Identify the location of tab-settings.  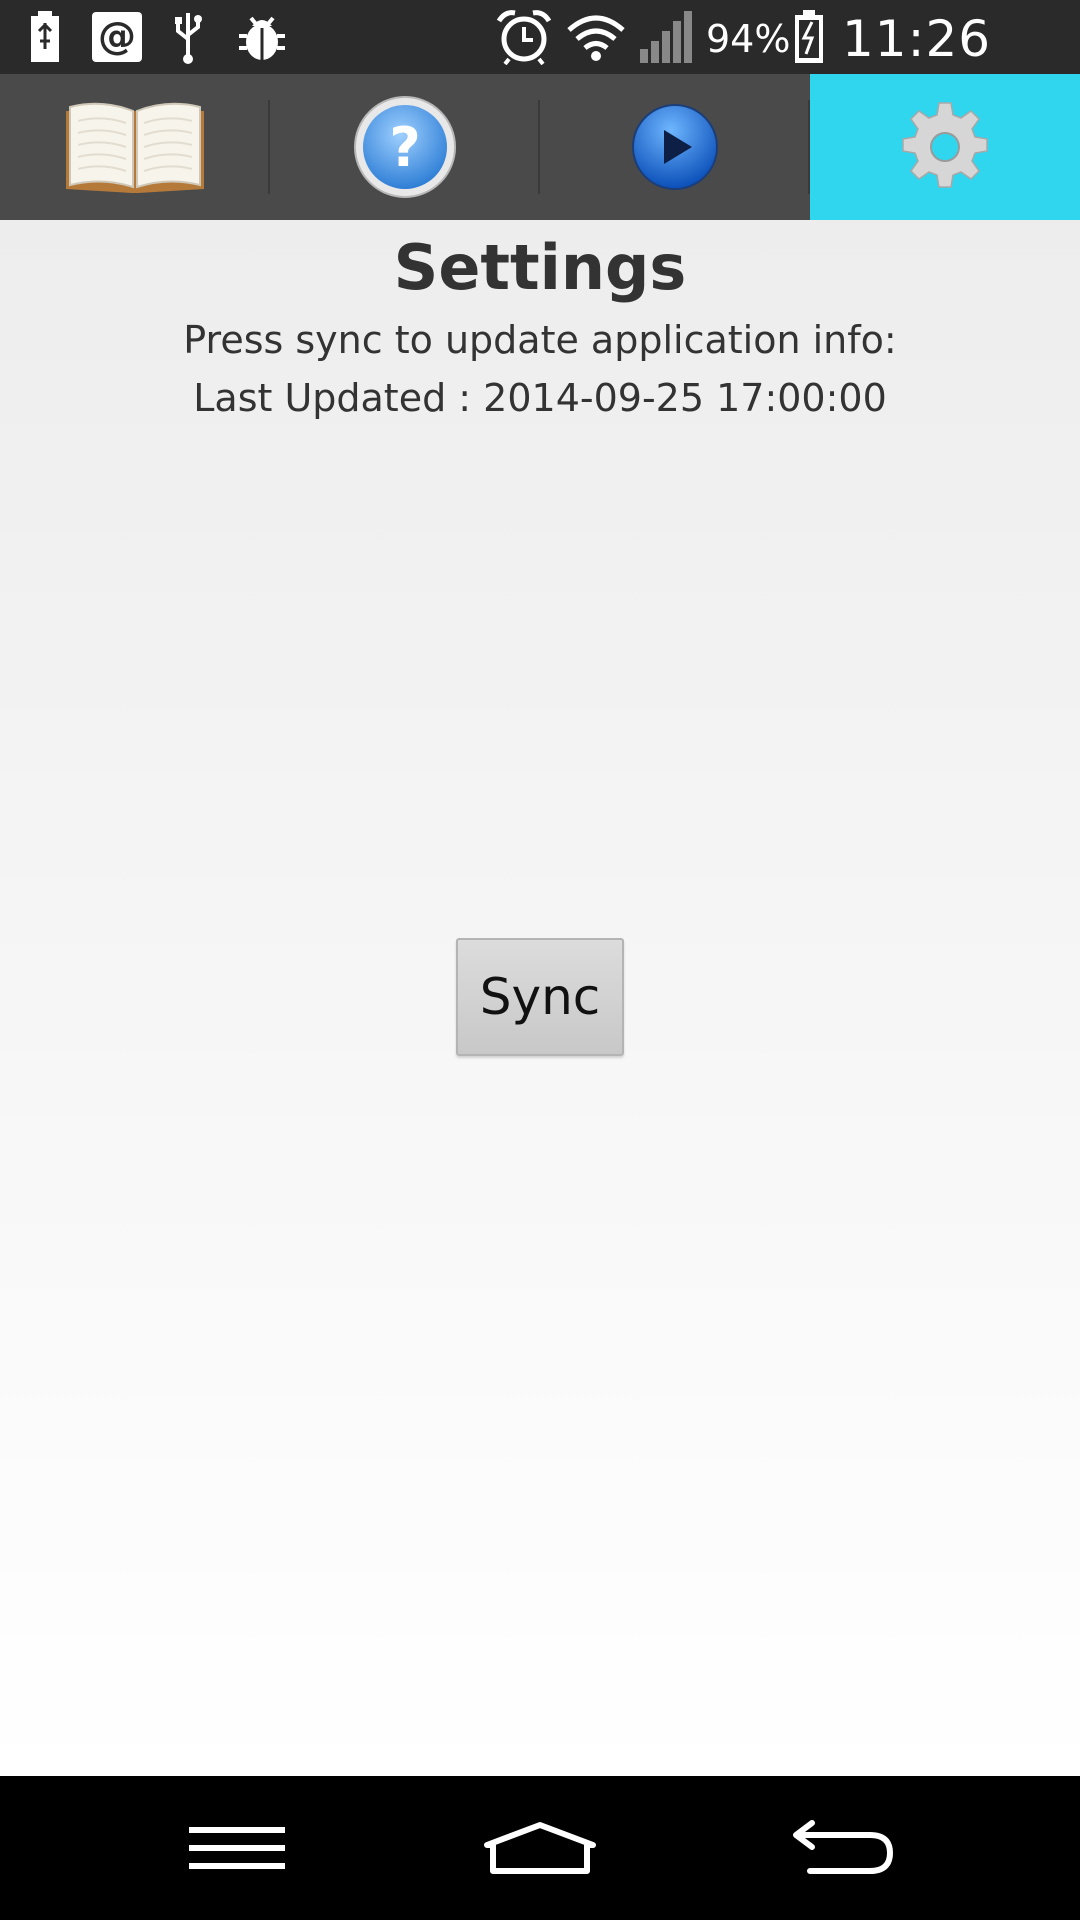
(945, 147).